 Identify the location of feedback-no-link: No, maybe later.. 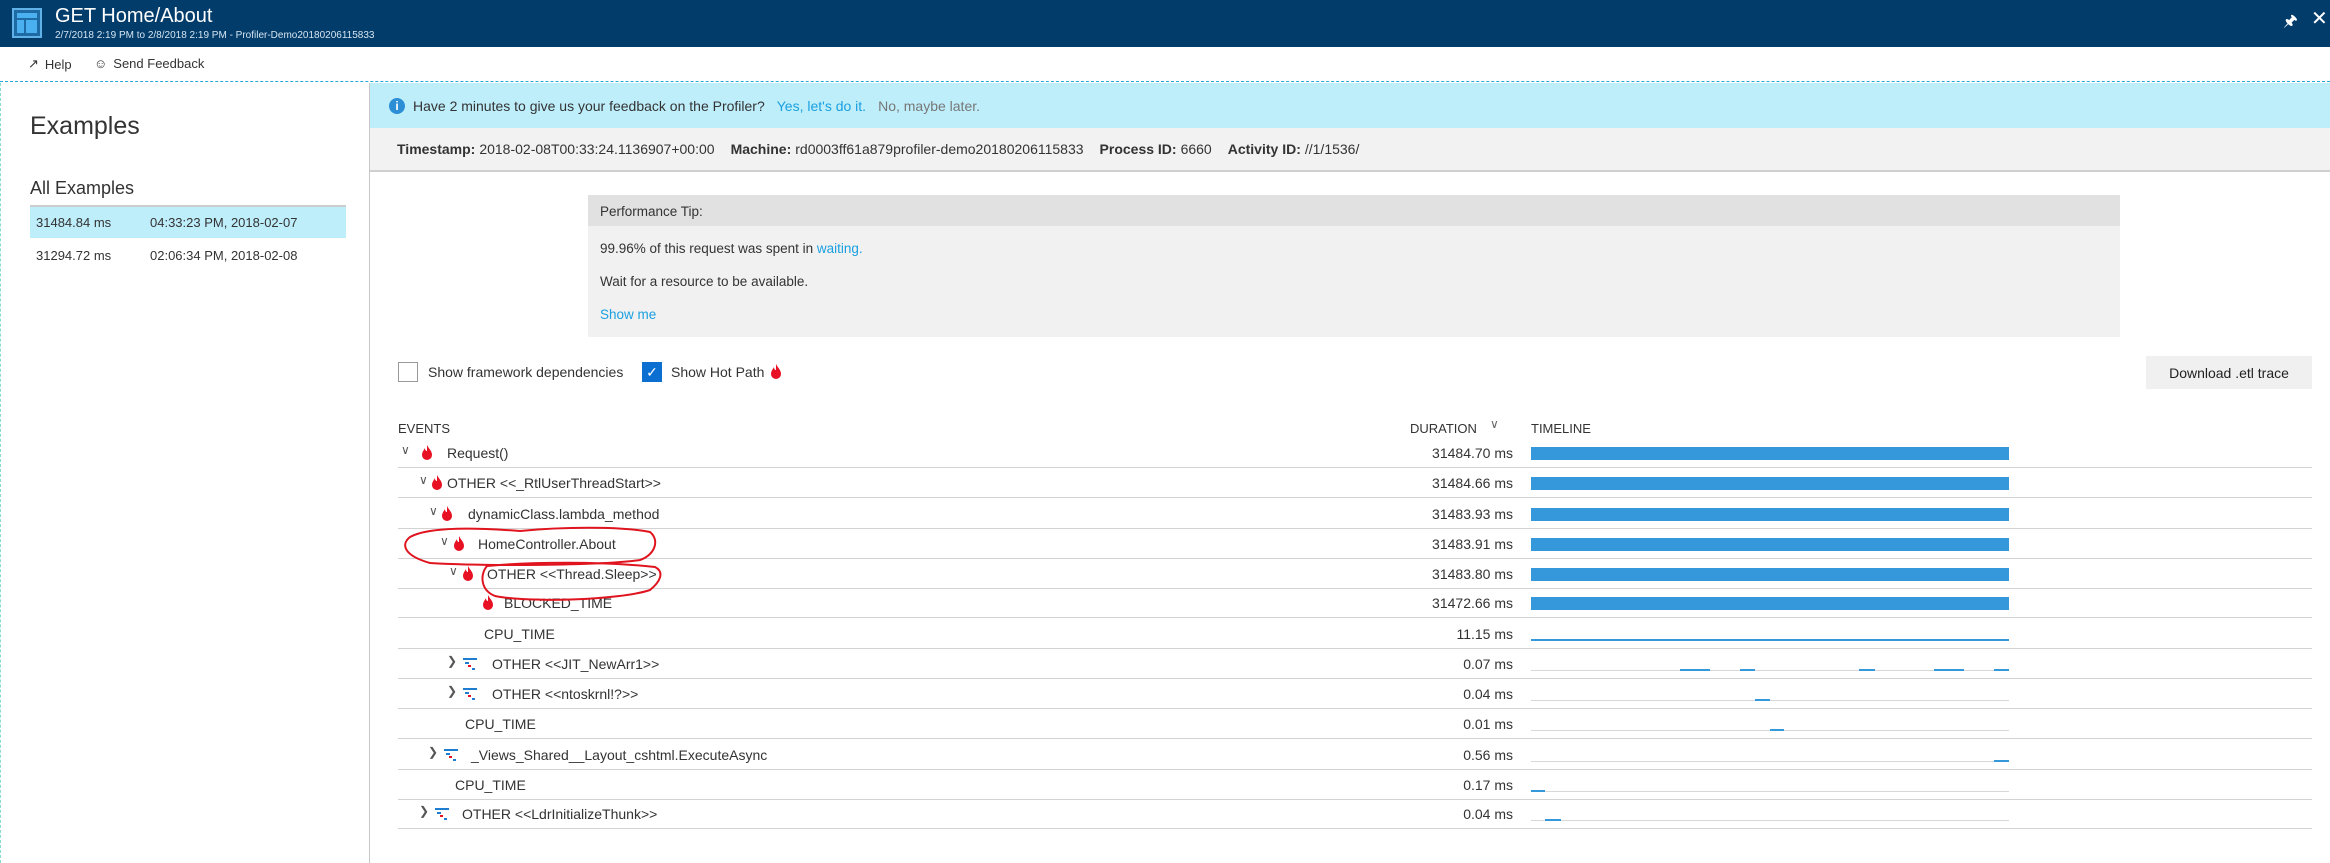
(929, 106).